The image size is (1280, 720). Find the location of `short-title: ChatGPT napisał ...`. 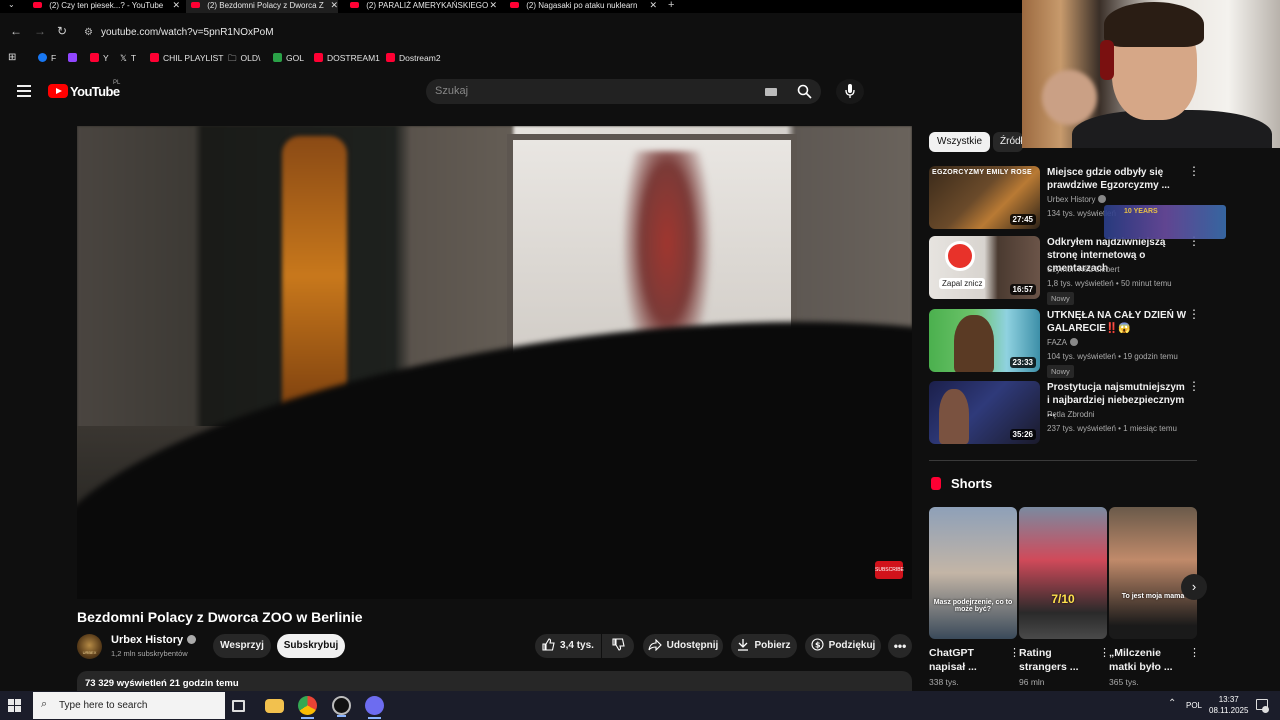

short-title: ChatGPT napisał ... is located at coordinates (967, 660).